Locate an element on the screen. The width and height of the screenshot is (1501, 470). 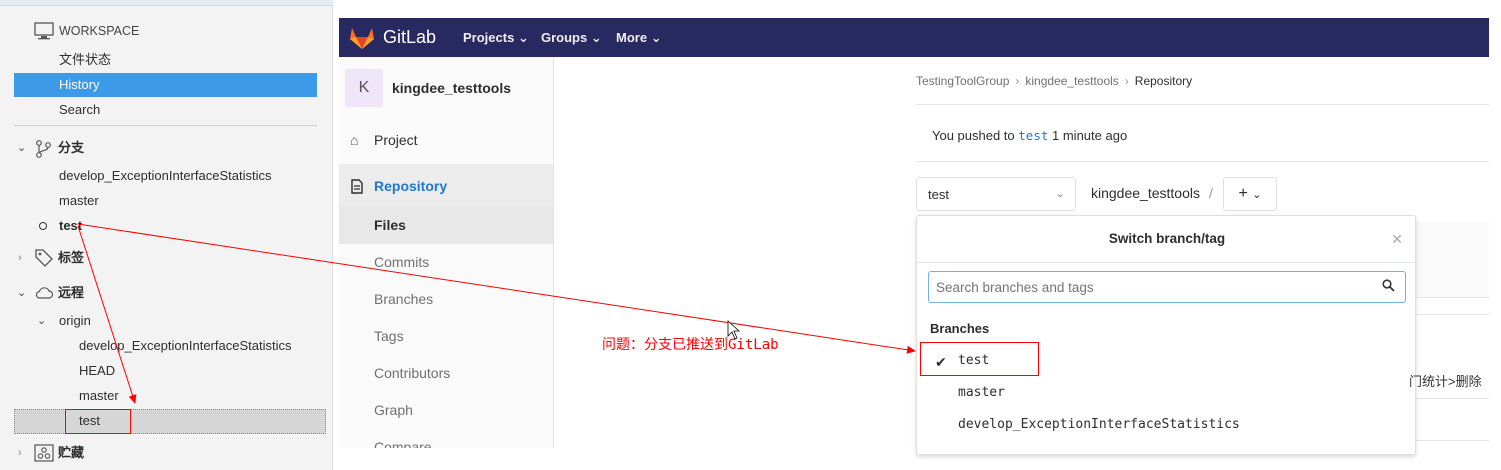
dropdown-branch-item: test is located at coordinates (973, 360).